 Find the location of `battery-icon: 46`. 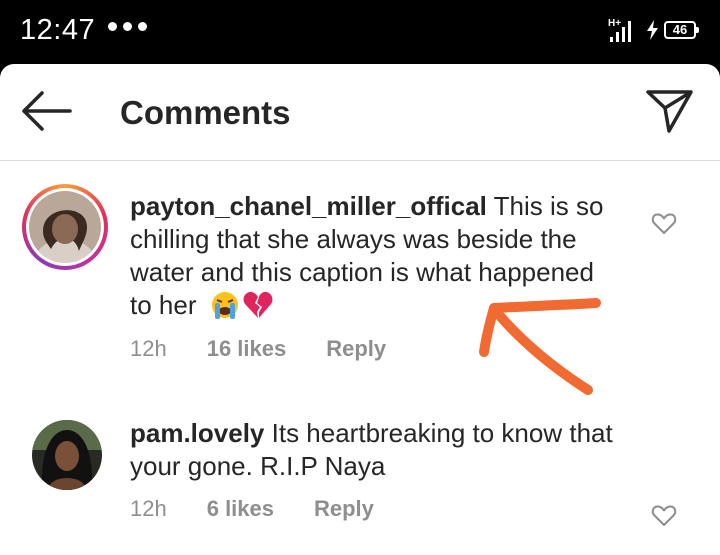

battery-icon: 46 is located at coordinates (681, 30).